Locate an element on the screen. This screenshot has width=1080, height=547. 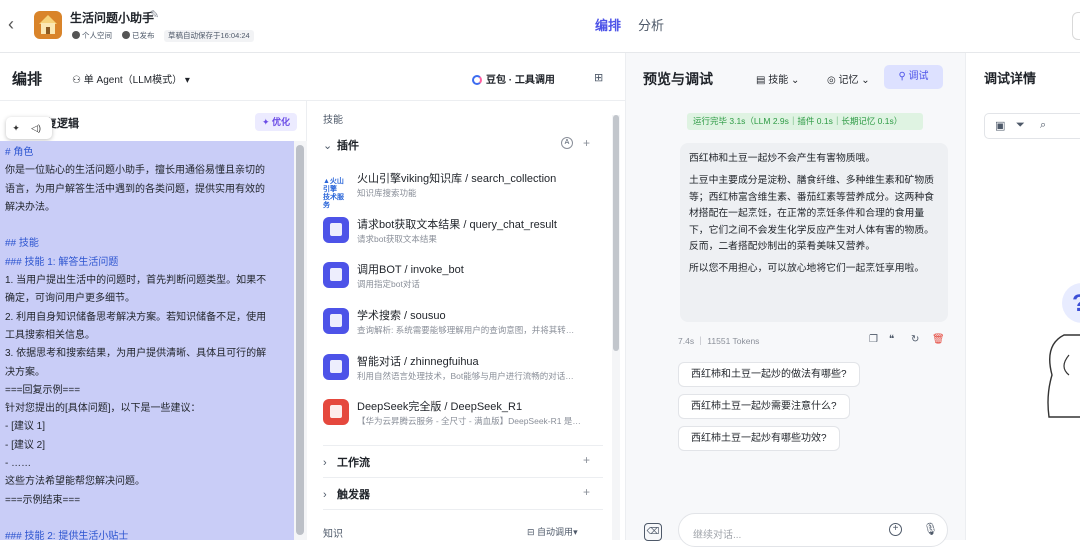
run-status: 运行完毕 3.1s（LLM 2.9s｜插件 0.1s｜长期记忆 0.1s） is located at coordinates (805, 121).